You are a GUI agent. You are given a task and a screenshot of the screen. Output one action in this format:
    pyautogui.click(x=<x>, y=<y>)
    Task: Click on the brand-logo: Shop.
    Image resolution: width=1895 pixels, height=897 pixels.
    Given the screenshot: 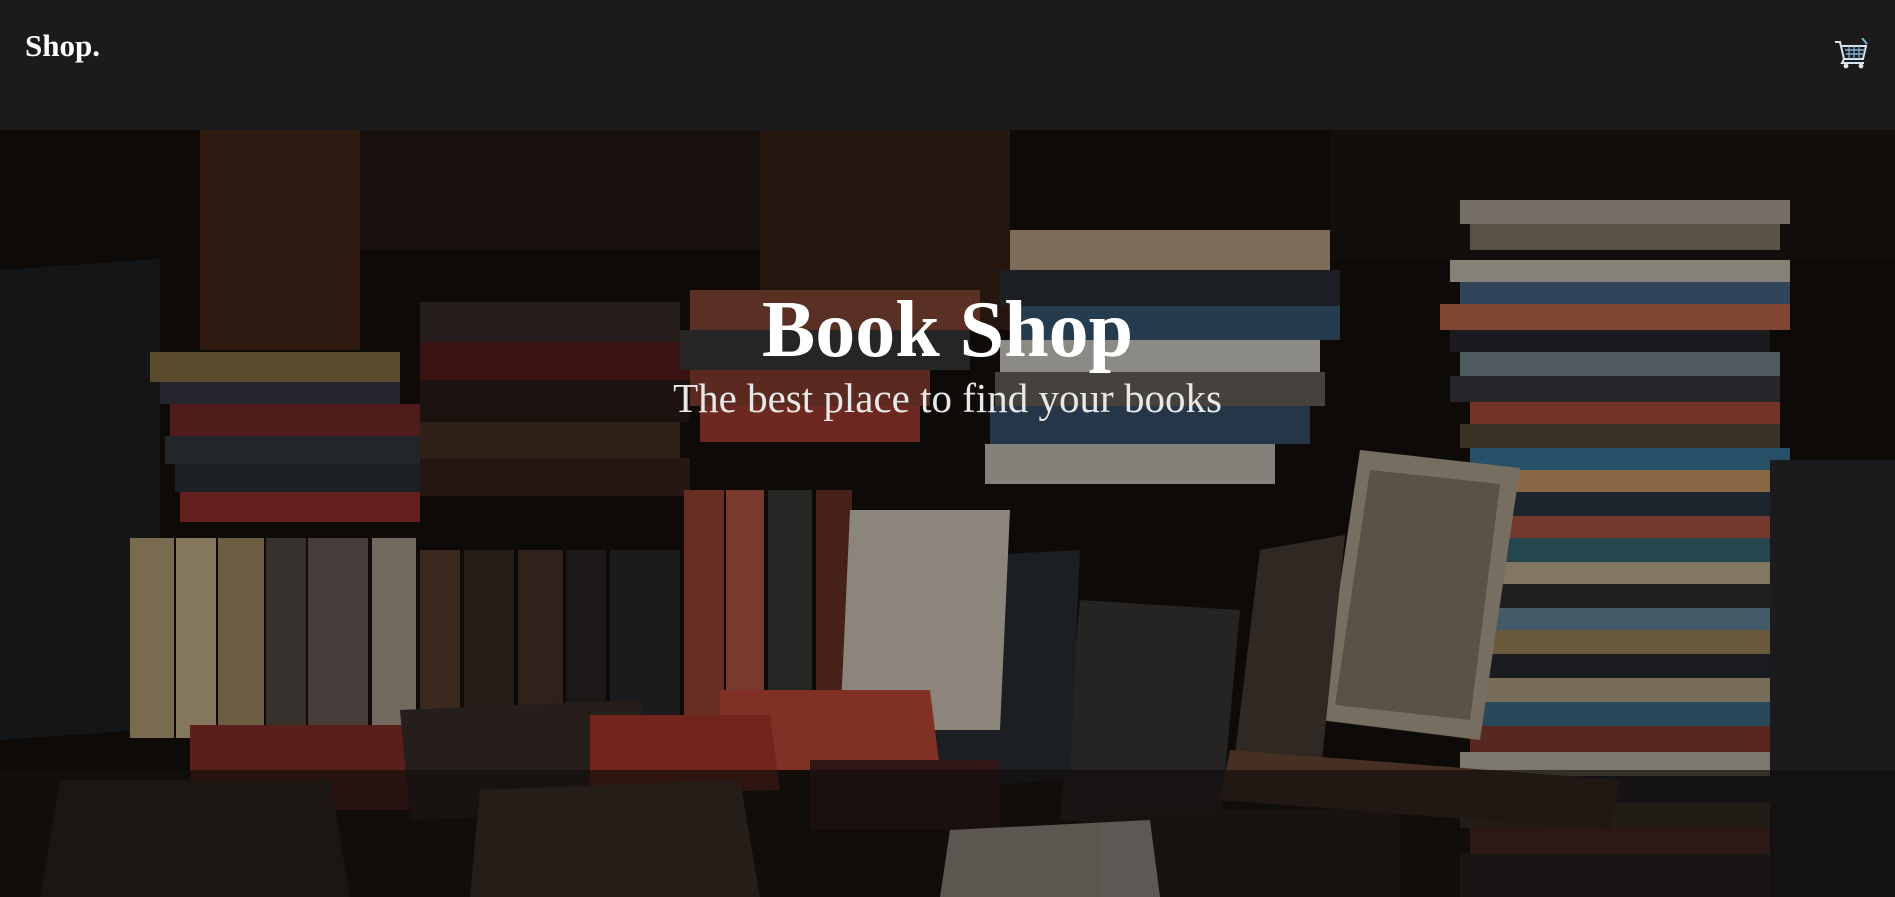 What is the action you would take?
    pyautogui.click(x=62, y=46)
    